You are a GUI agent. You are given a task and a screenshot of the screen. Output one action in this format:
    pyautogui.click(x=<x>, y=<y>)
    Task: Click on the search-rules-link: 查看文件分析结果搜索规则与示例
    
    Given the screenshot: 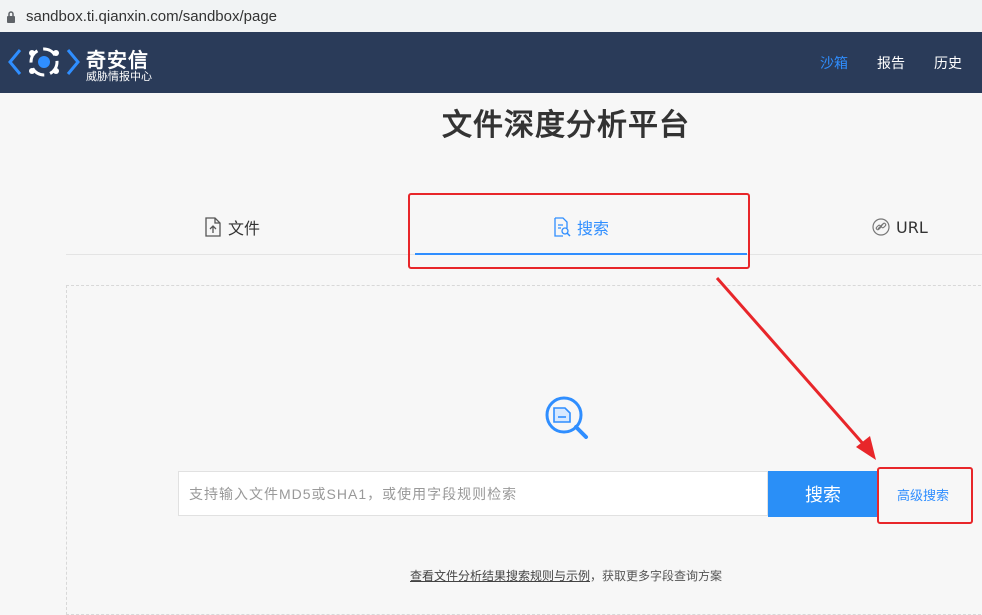 What is the action you would take?
    pyautogui.click(x=500, y=576)
    